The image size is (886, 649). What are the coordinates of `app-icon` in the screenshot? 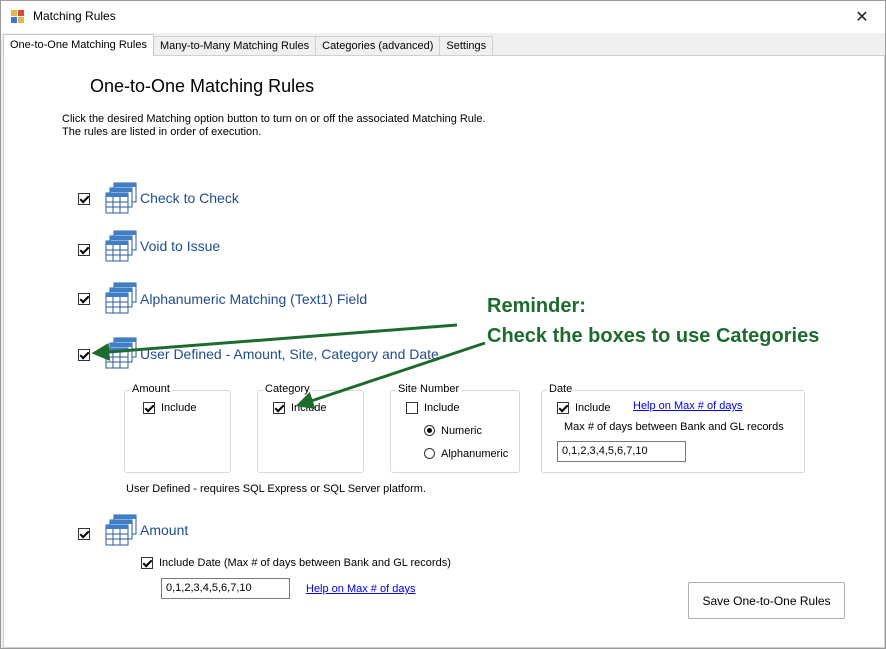 It's located at (17, 16).